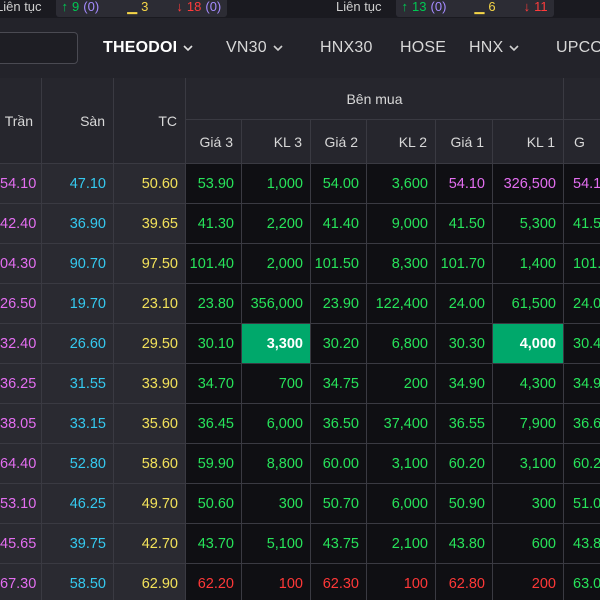 The width and height of the screenshot is (600, 600). I want to click on cell-kl2: 122,400, so click(401, 304).